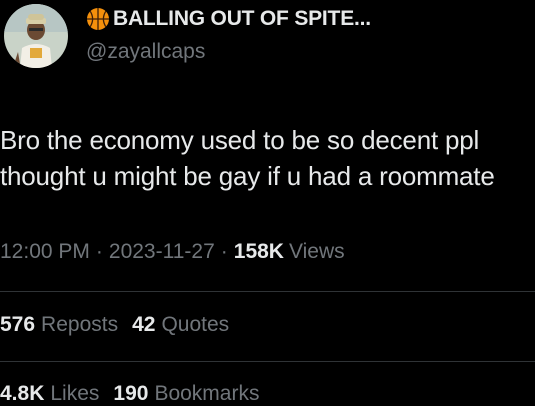 The width and height of the screenshot is (535, 406). I want to click on tweet-text-line: Bro the economy used to be so decent ppl, so click(240, 140).